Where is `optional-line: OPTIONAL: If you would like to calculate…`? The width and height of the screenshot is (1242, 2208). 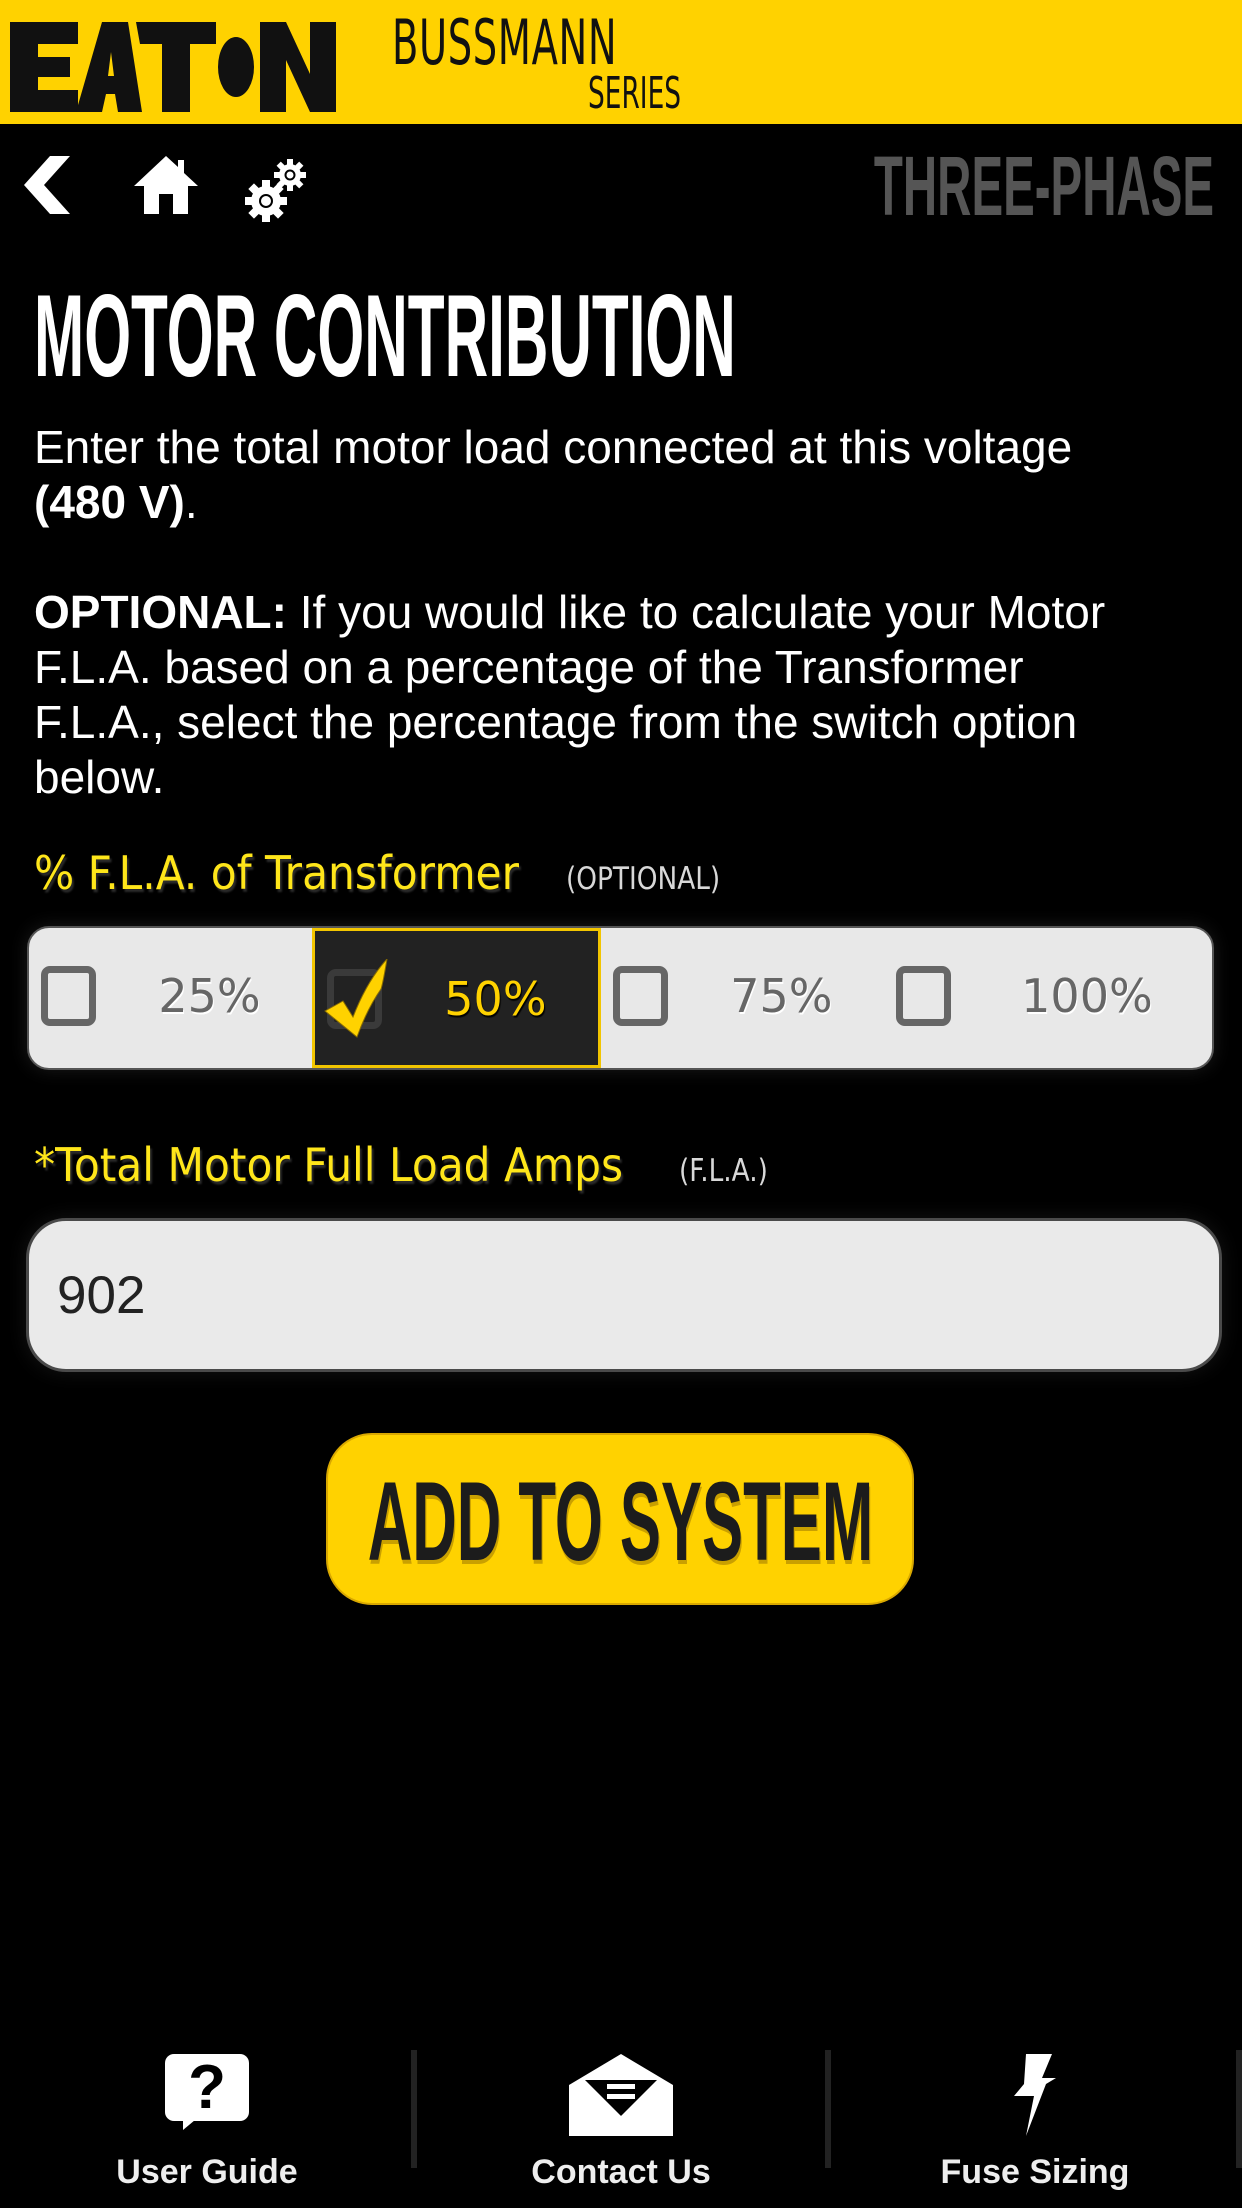
optional-line: OPTIONAL: If you would like to calculate… is located at coordinates (570, 612).